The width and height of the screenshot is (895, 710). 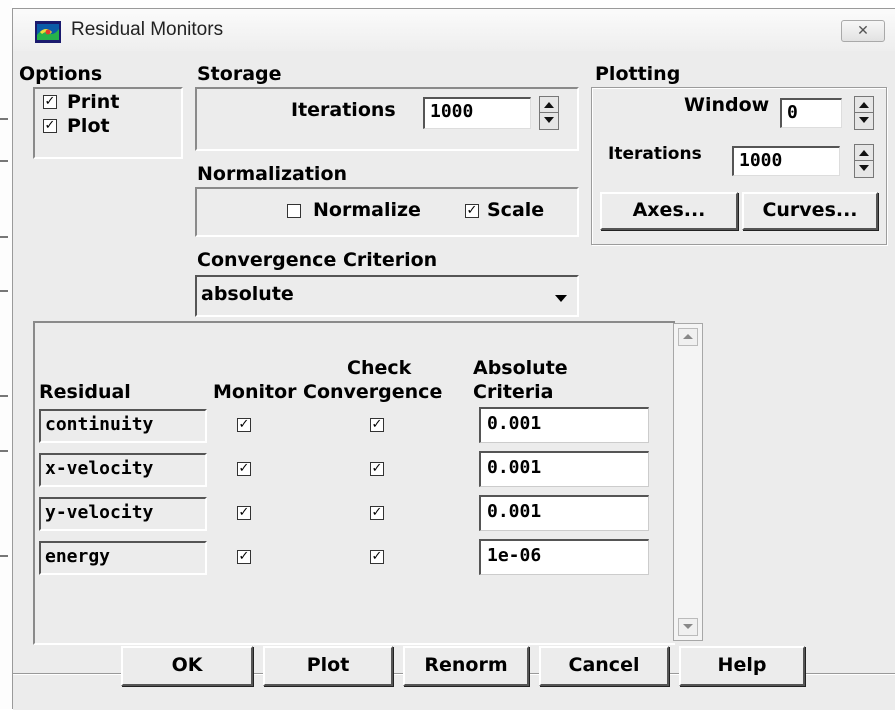 I want to click on storage-heading: Storage, so click(x=239, y=74).